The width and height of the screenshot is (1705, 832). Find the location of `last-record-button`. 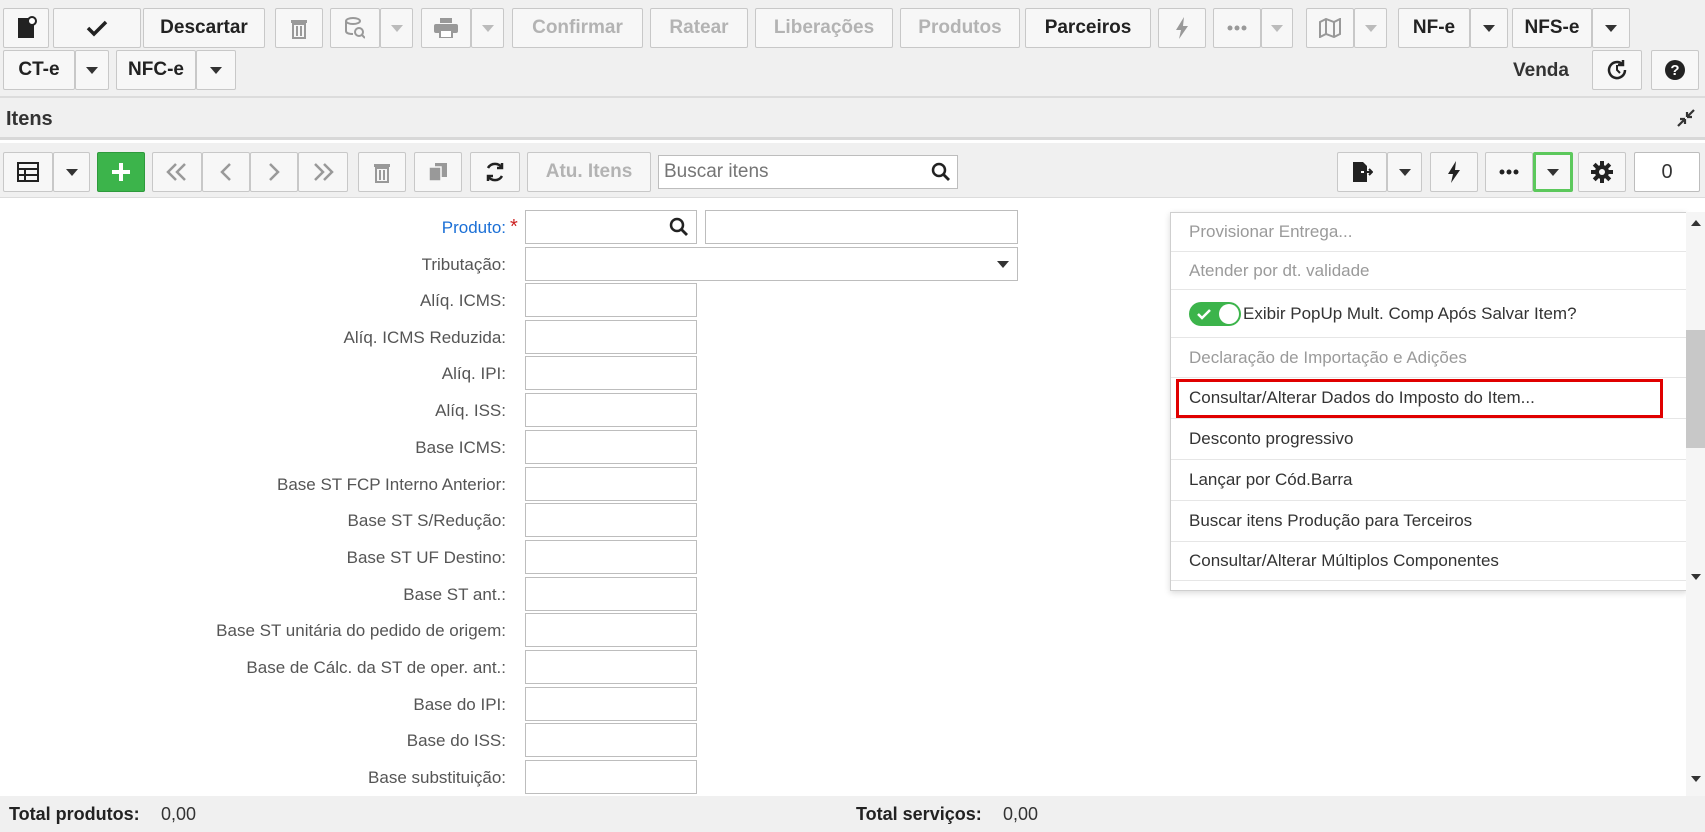

last-record-button is located at coordinates (323, 172).